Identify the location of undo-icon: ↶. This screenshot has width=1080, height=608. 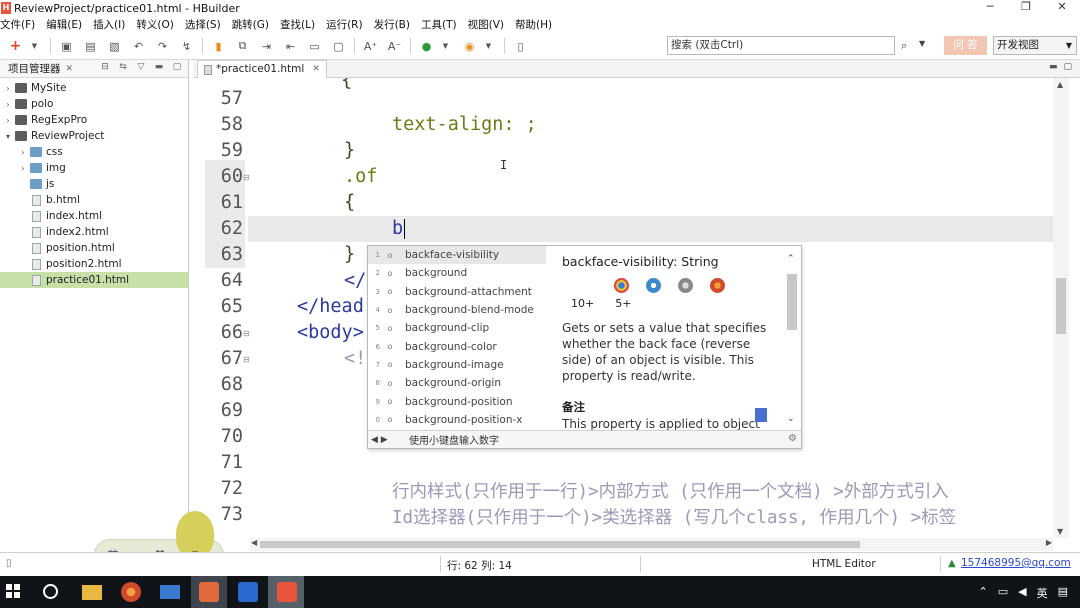
(138, 46).